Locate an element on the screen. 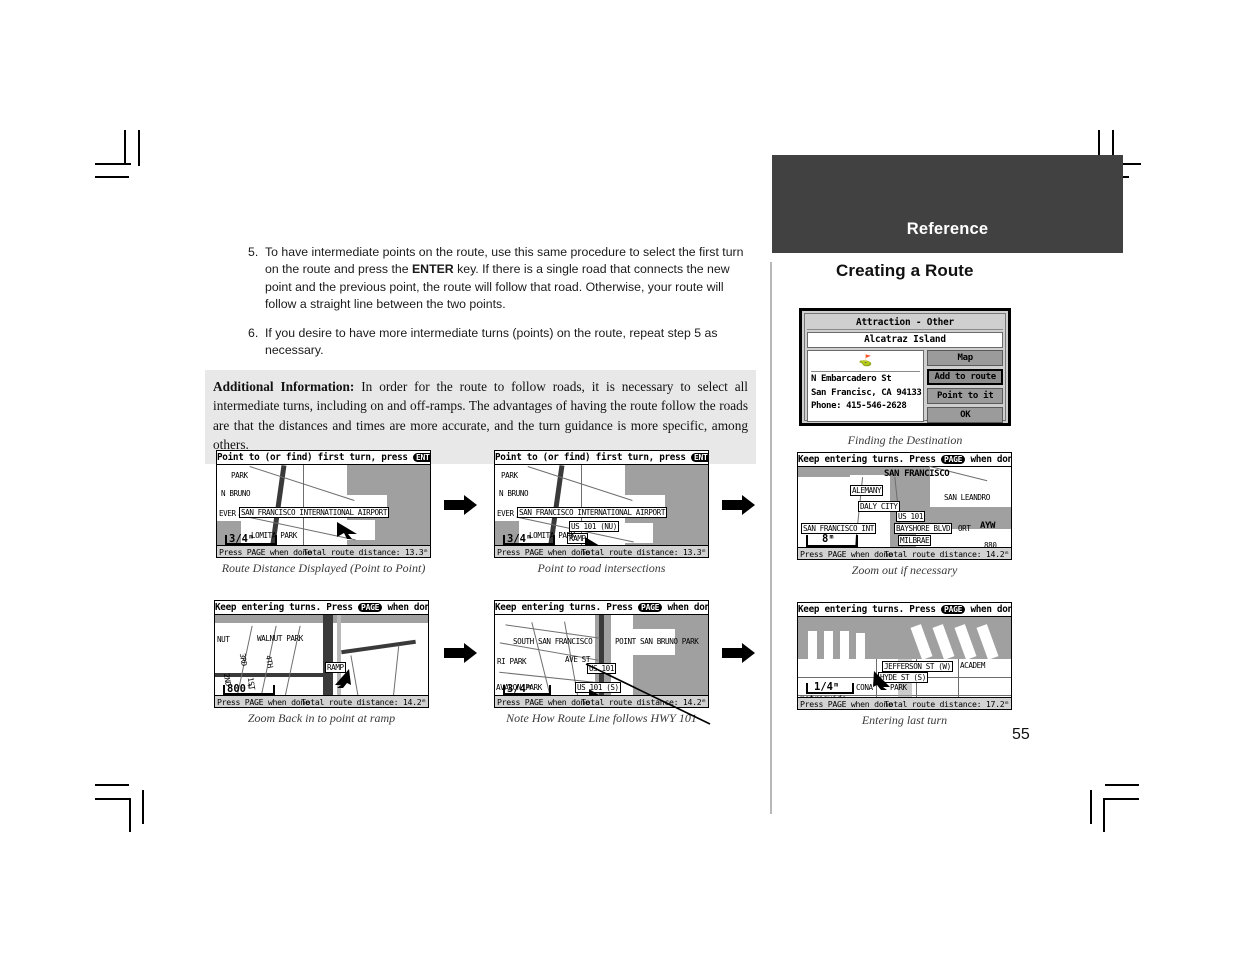  point-to-it-button: Point to it is located at coordinates (965, 396).